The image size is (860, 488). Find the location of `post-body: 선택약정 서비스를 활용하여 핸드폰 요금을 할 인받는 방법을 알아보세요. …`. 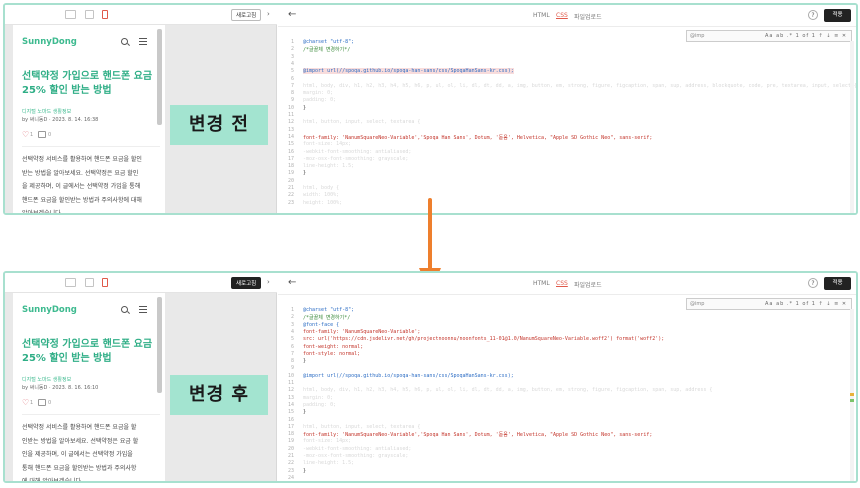

post-body: 선택약정 서비스를 활용하여 핸드폰 요금을 할 인받는 방법을 알아보세요. … is located at coordinates (92, 452).